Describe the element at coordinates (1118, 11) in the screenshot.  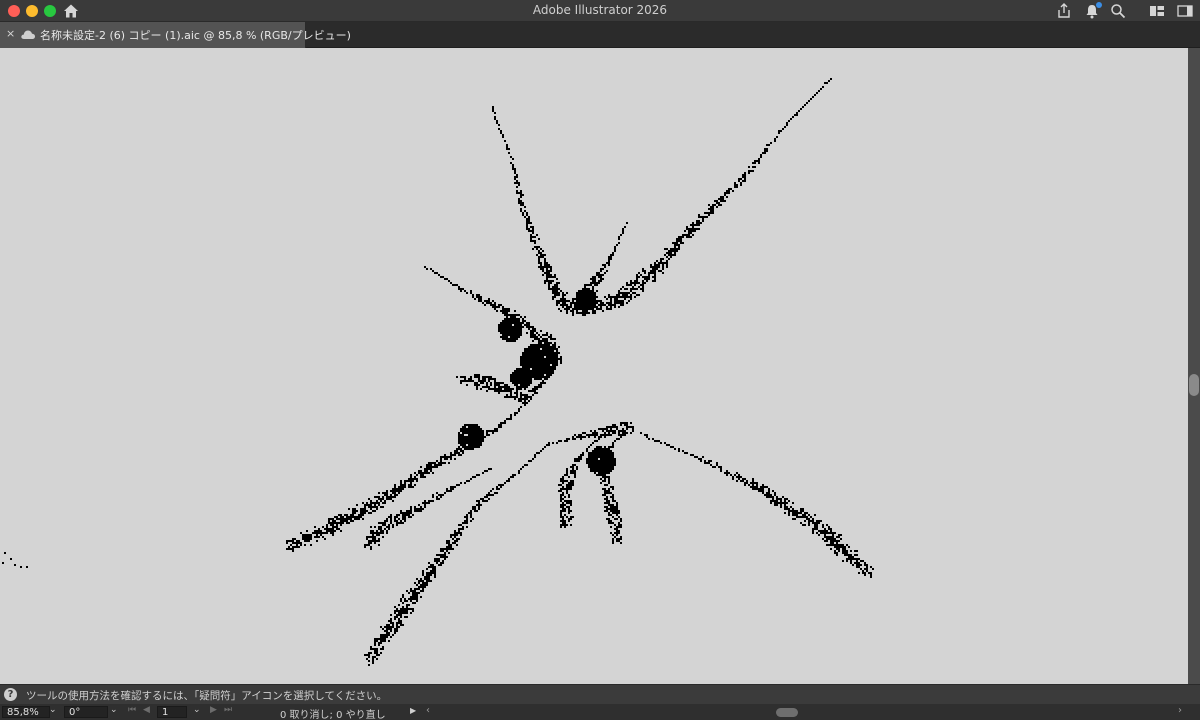
I see `search-icon` at that location.